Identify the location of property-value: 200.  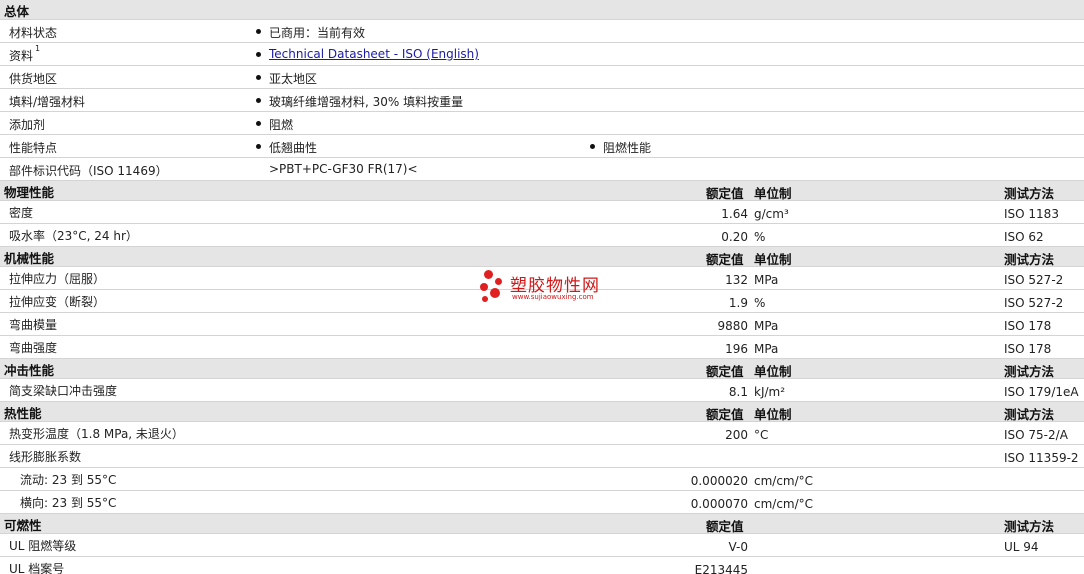
(736, 435).